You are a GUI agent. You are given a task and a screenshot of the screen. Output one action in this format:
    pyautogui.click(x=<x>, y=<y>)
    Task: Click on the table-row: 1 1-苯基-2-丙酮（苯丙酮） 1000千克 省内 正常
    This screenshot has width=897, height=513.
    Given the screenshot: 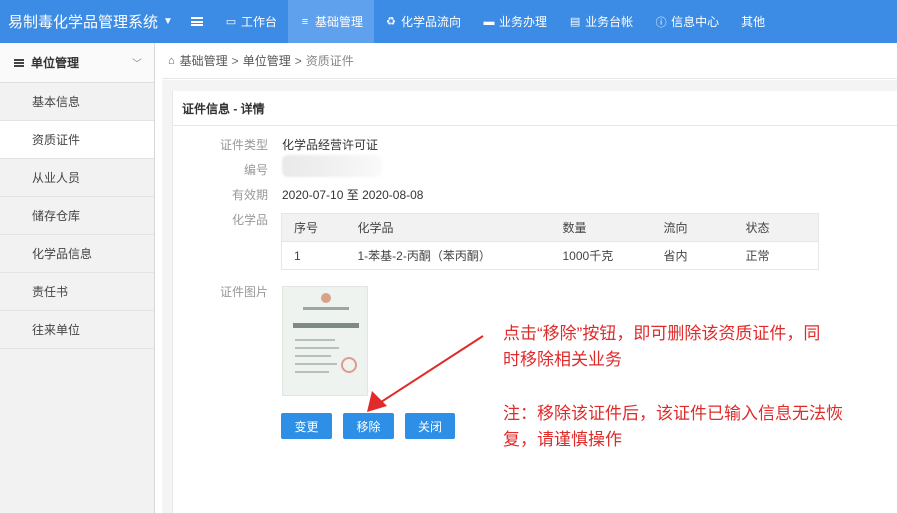 What is the action you would take?
    pyautogui.click(x=550, y=255)
    